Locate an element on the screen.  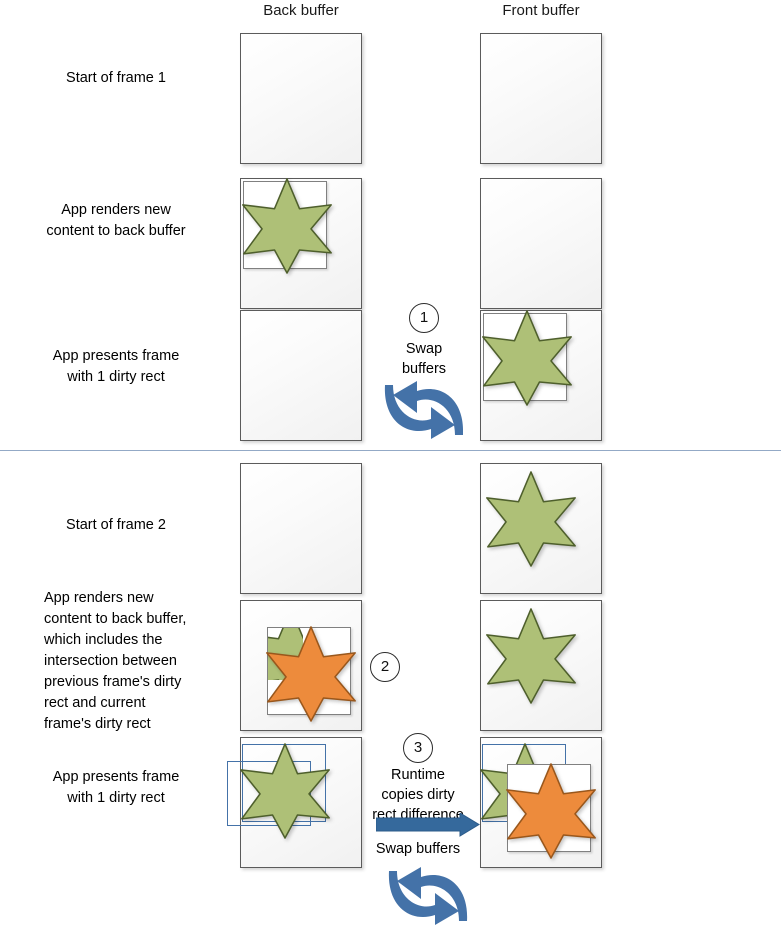
buffer-back-row1 is located at coordinates (301, 98).